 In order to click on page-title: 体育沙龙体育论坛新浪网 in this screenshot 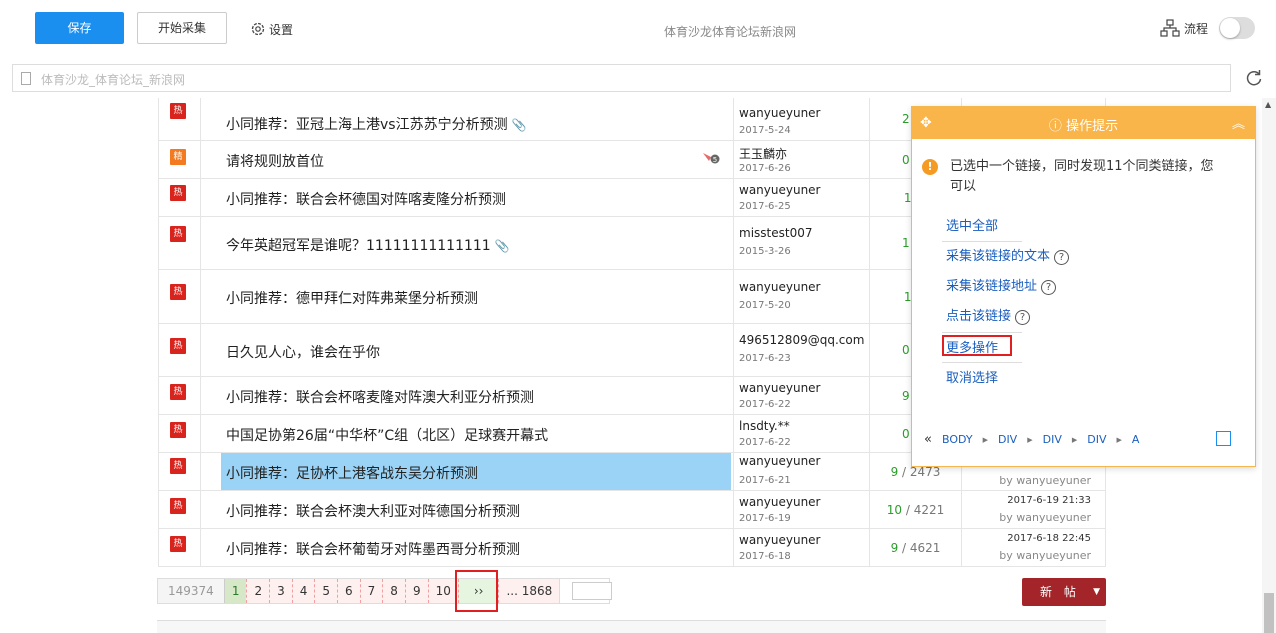, I will do `click(729, 32)`.